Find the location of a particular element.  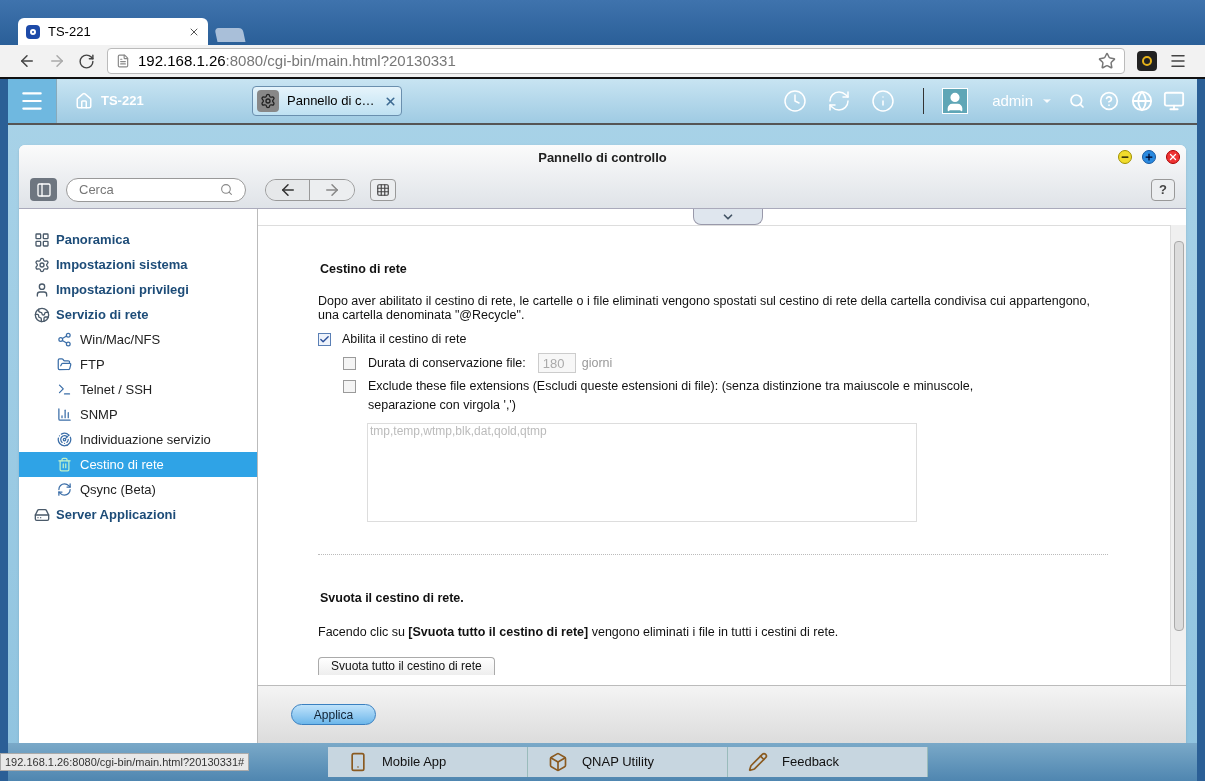

user-icon is located at coordinates (42, 289).